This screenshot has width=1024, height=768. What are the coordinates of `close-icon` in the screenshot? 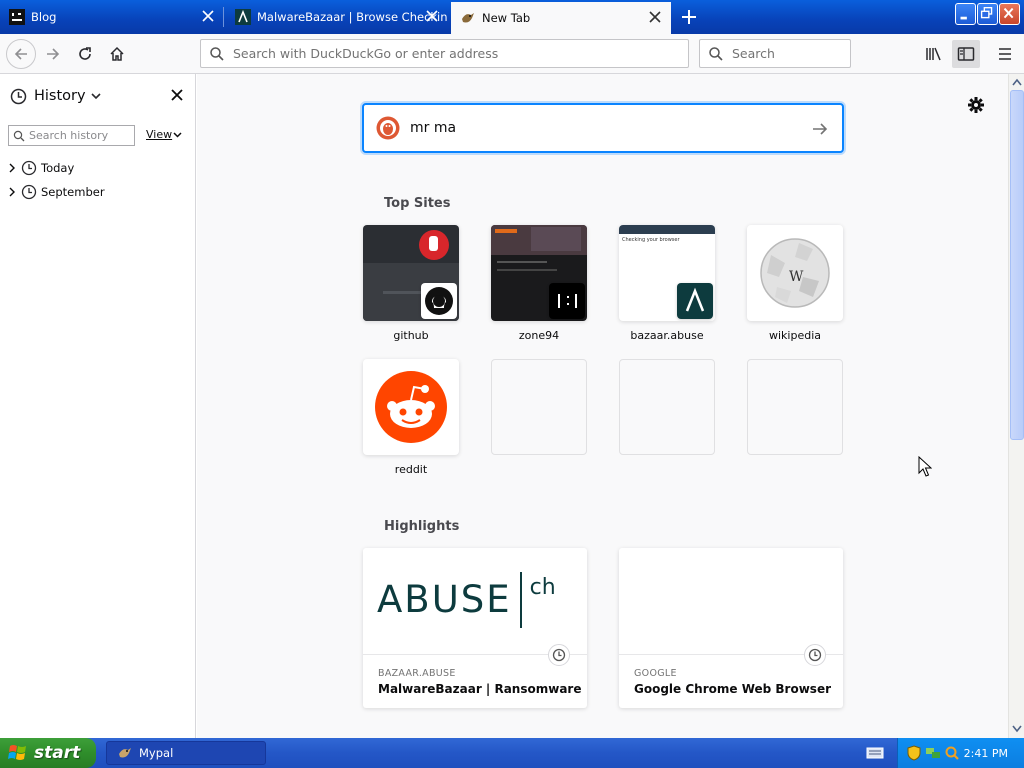 It's located at (1008, 13).